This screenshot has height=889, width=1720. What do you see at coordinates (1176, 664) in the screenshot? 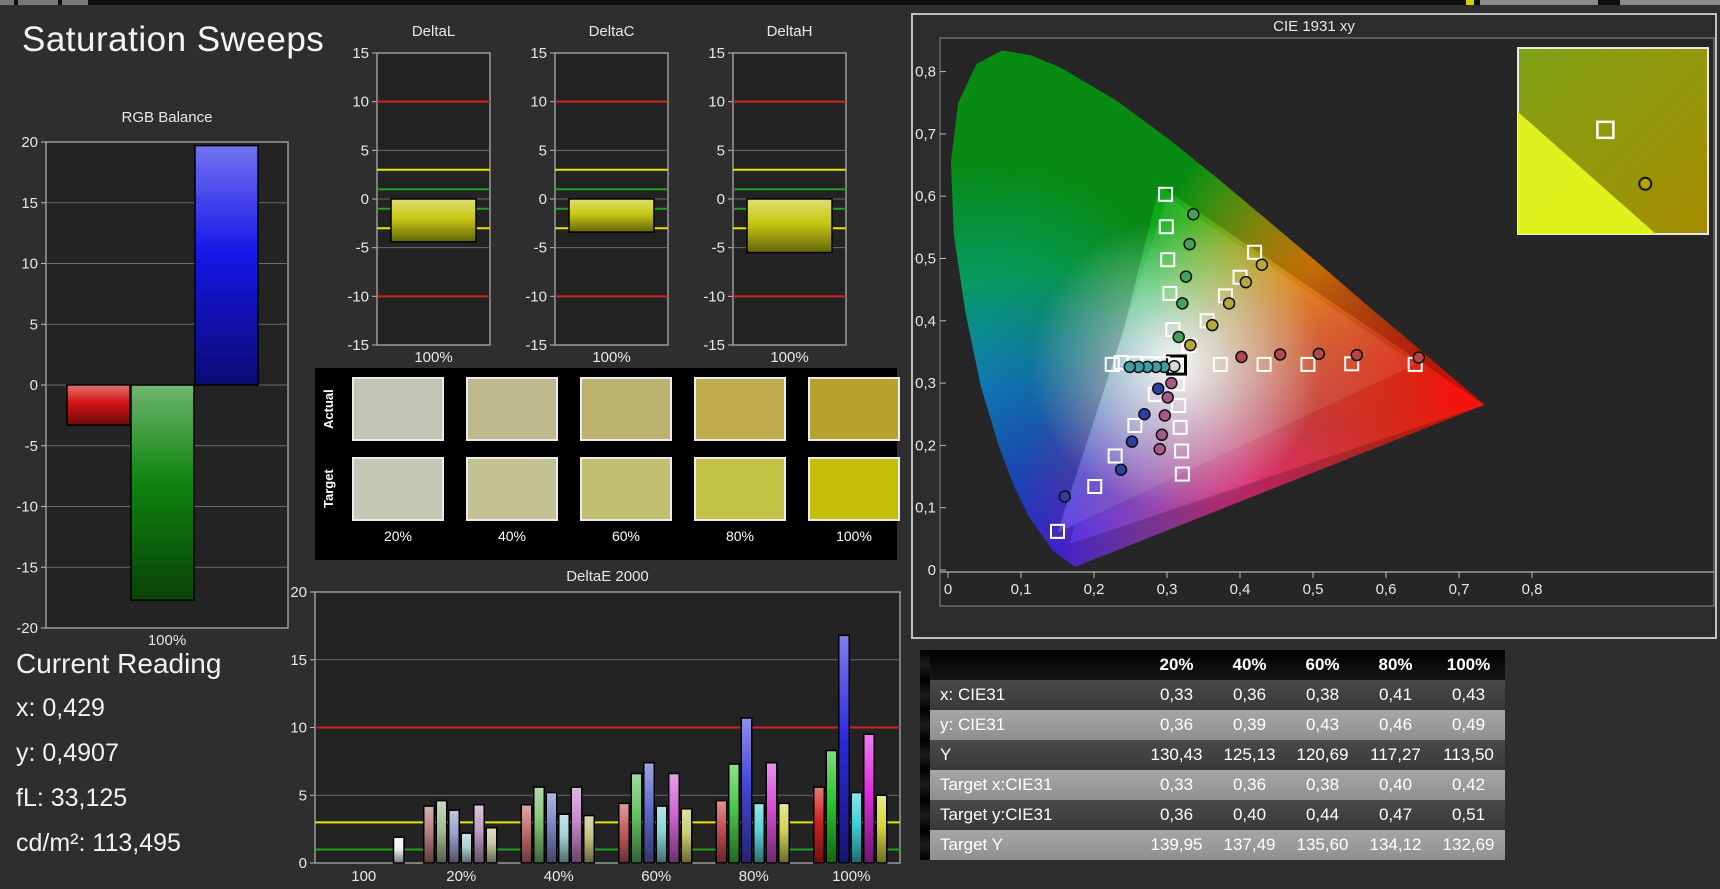
I see `table-header-cell: 20%` at bounding box center [1176, 664].